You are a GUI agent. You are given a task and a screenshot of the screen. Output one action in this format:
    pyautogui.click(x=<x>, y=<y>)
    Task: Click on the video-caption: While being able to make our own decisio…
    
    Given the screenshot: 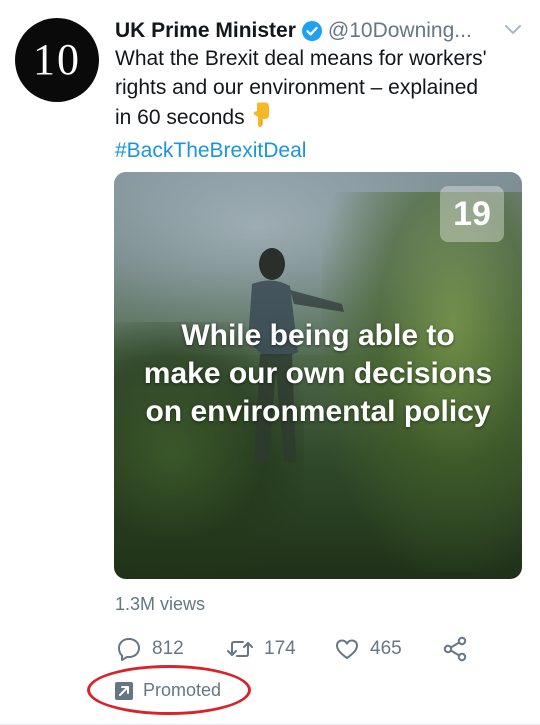 What is the action you would take?
    pyautogui.click(x=318, y=374)
    